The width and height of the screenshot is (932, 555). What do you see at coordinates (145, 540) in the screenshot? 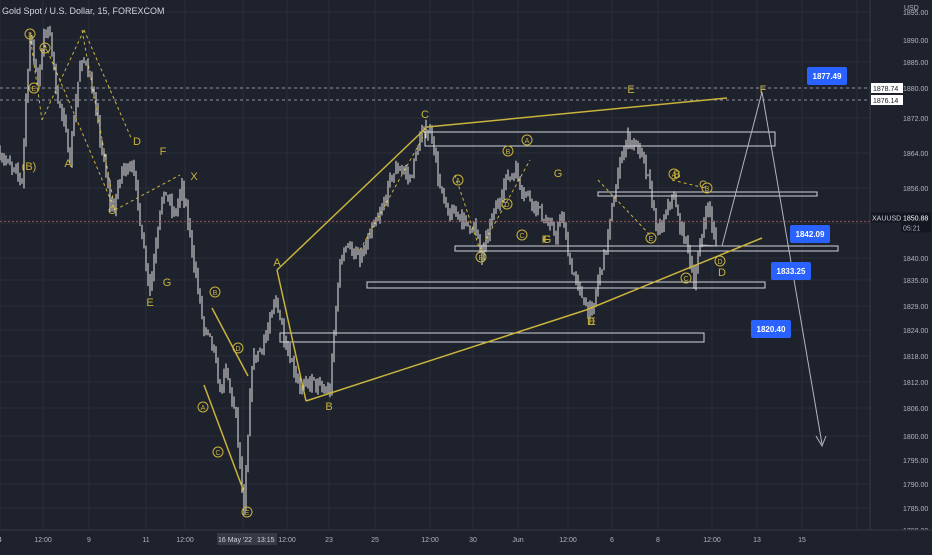
I see `time-axis-tick: 11` at bounding box center [145, 540].